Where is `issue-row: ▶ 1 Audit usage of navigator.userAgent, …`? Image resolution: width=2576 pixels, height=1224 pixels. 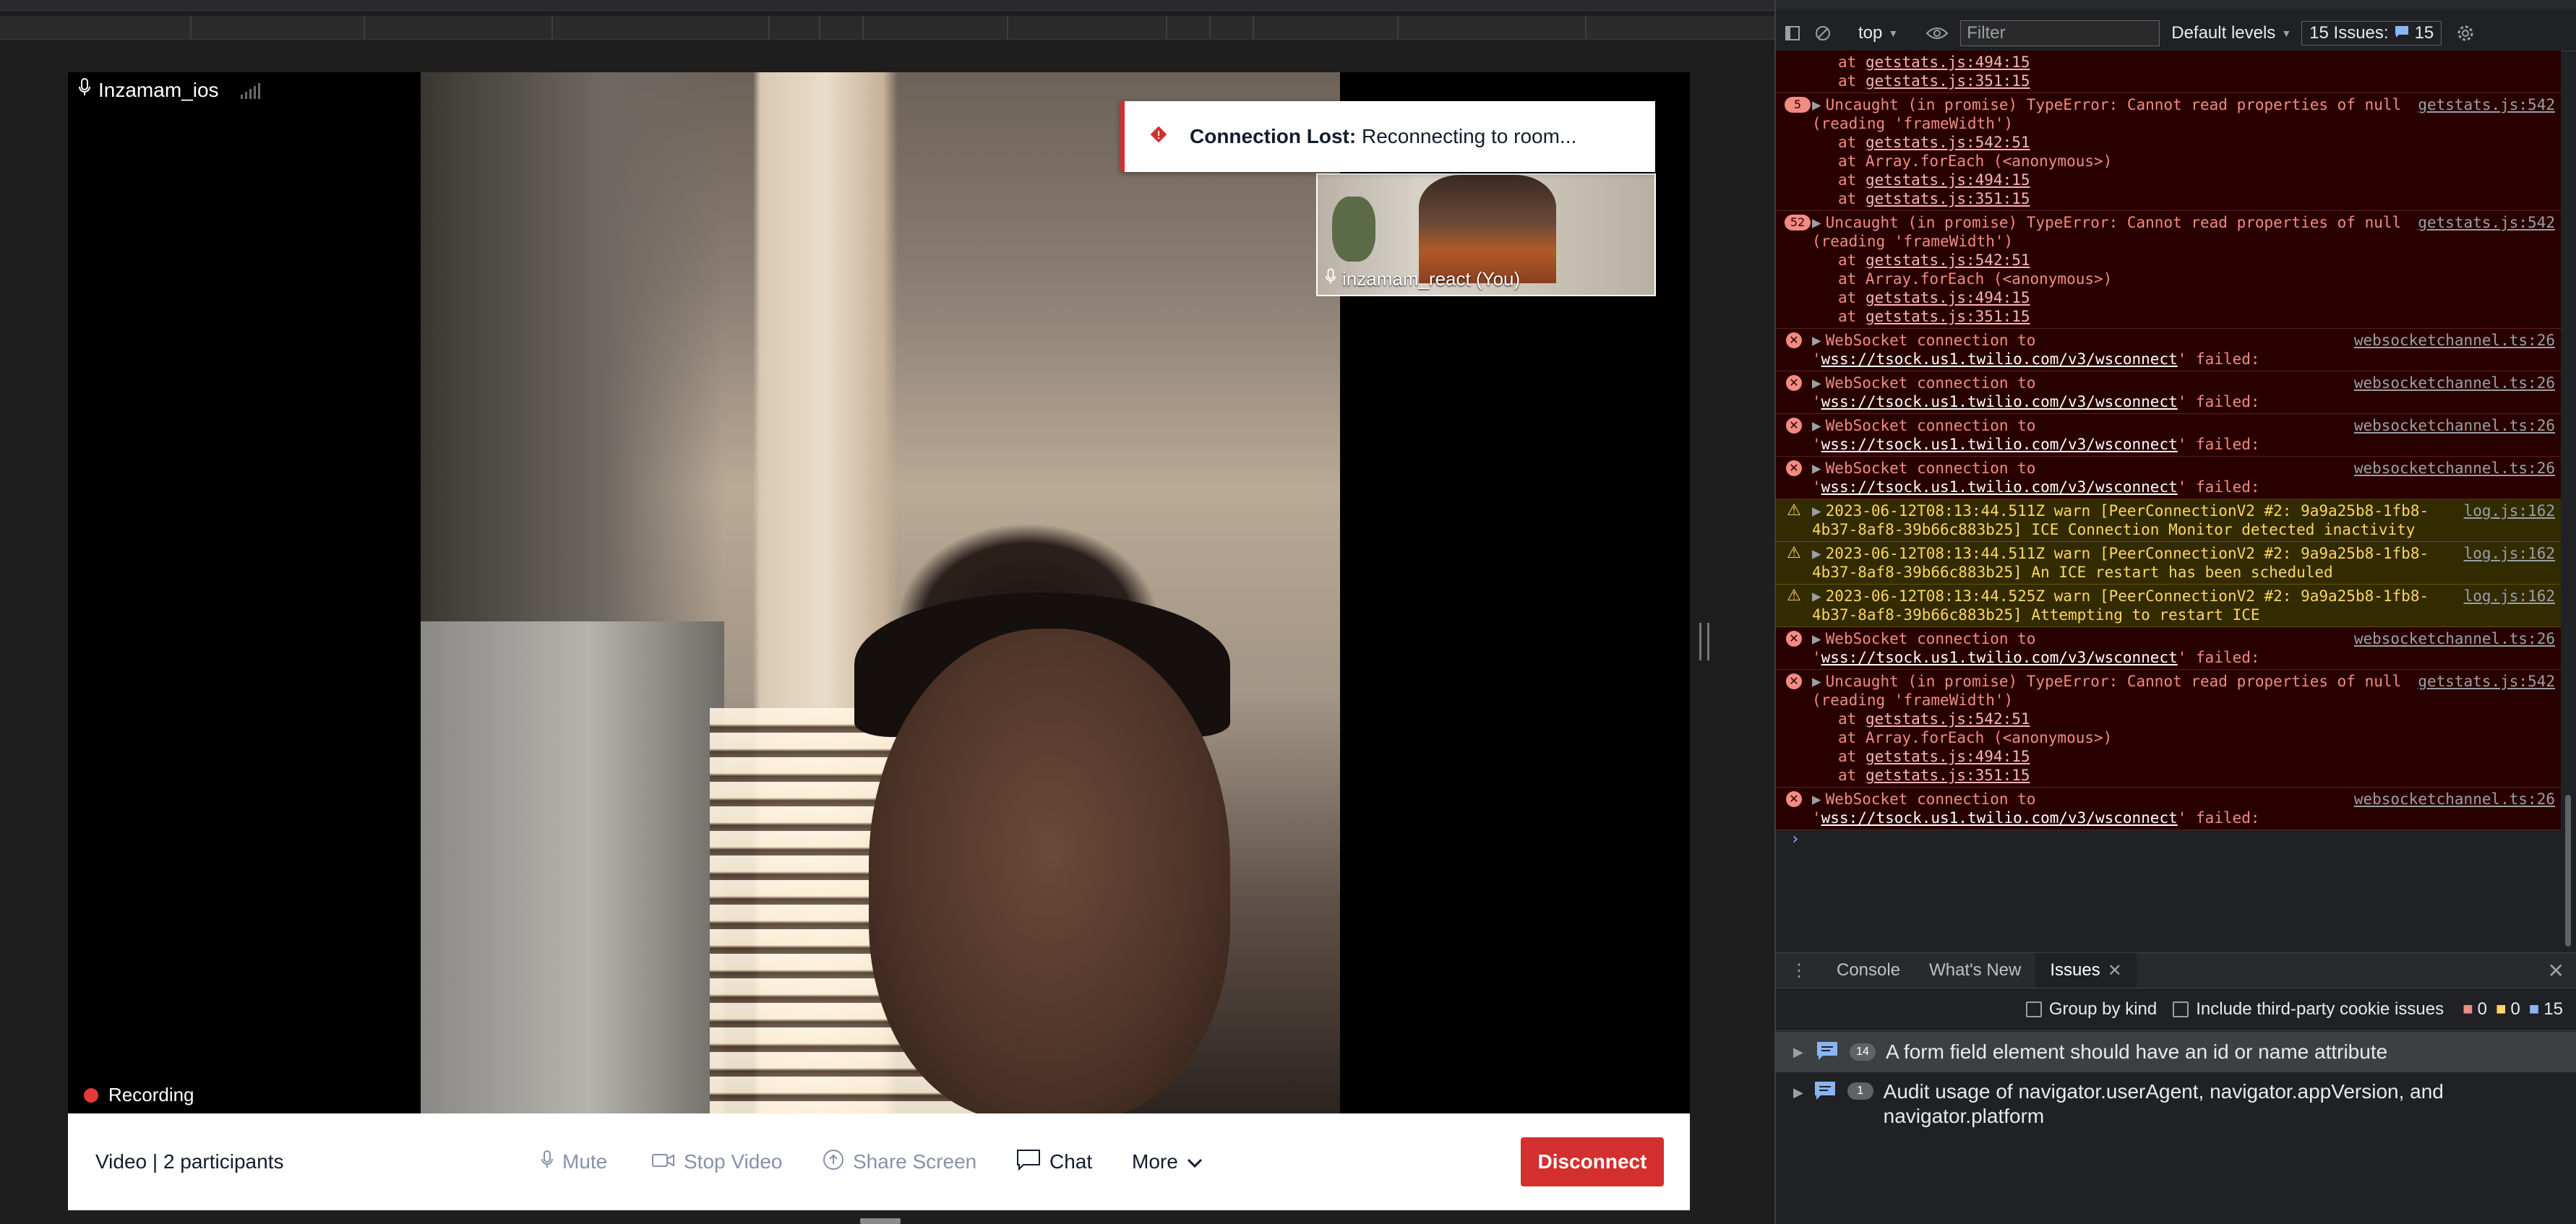 issue-row: ▶ 1 Audit usage of navigator.userAgent, … is located at coordinates (2176, 1105).